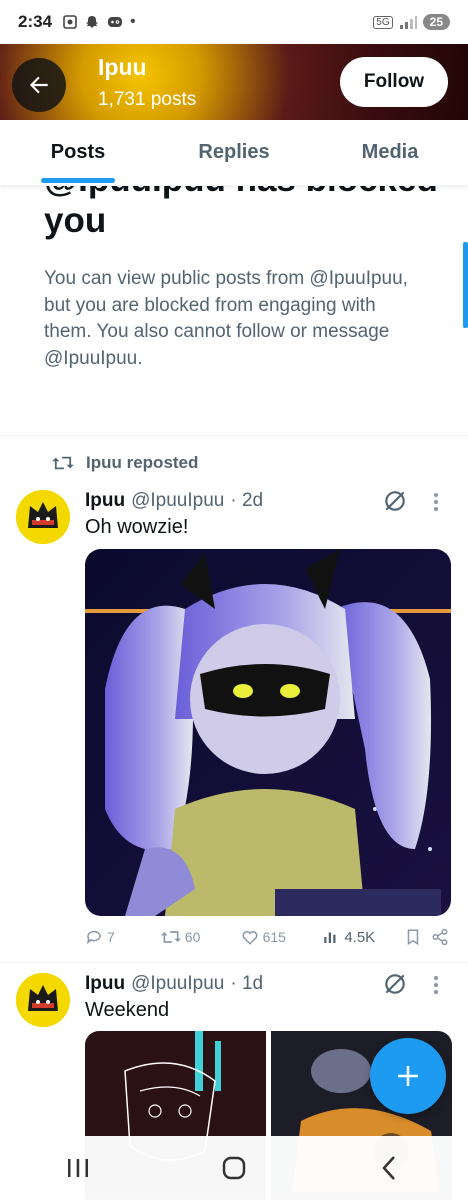 Image resolution: width=468 pixels, height=1200 pixels. Describe the element at coordinates (440, 937) in the screenshot. I see `share-icon` at that location.